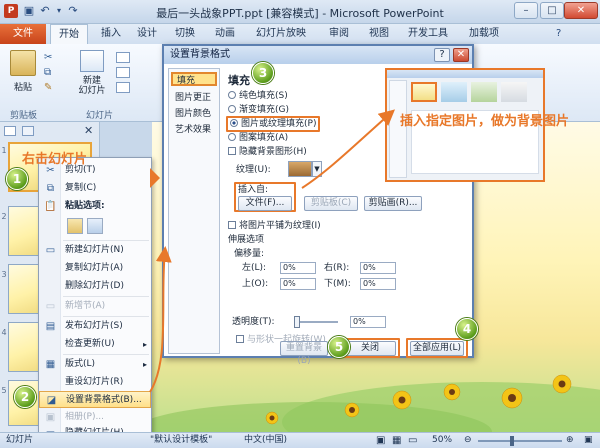 This screenshot has height=448, width=600. Describe the element at coordinates (181, 440) in the screenshot. I see `status-theme: "默认设计模板"` at that location.